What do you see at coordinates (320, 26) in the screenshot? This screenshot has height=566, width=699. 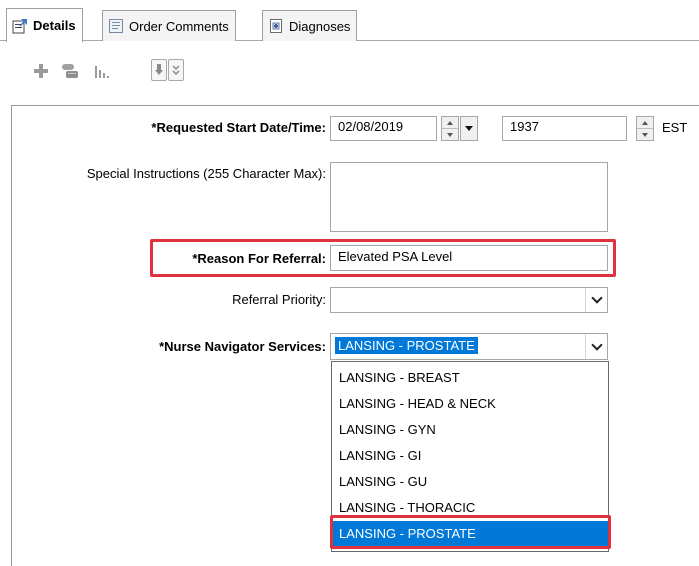 I see `tab-diagnoses-label: Diagnoses` at bounding box center [320, 26].